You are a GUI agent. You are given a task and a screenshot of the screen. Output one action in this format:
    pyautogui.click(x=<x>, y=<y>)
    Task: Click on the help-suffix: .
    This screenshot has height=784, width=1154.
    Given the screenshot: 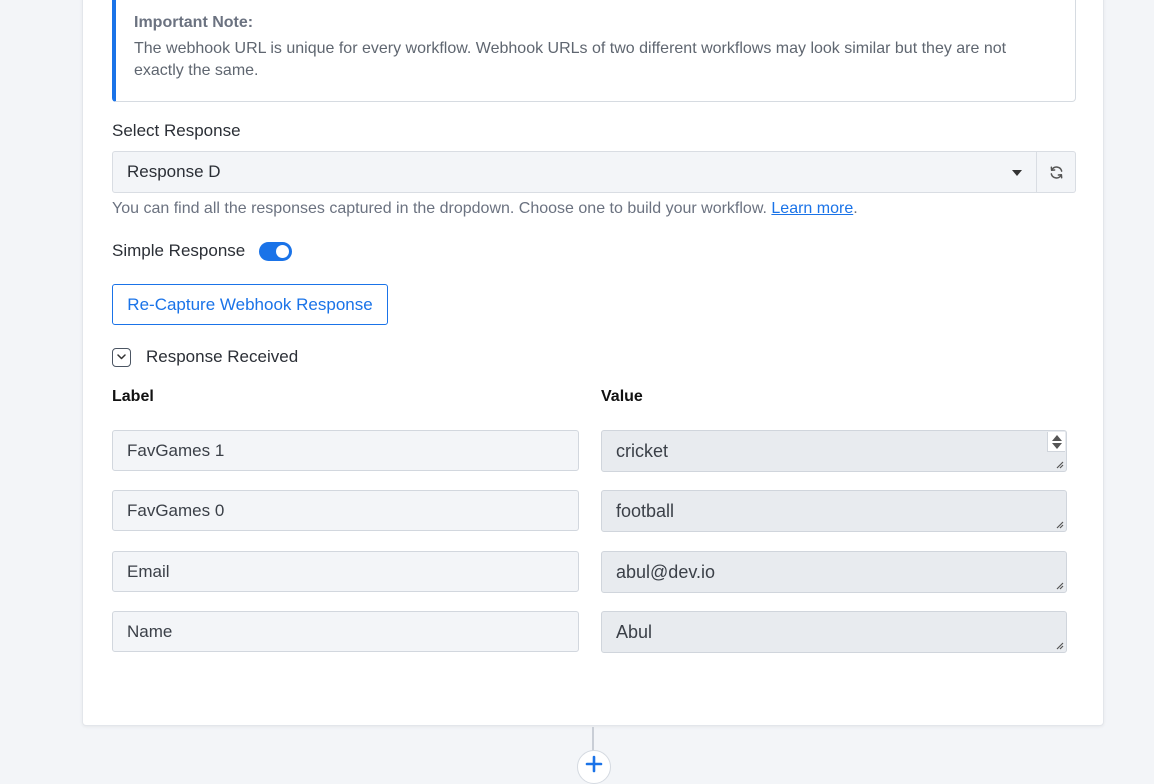 What is the action you would take?
    pyautogui.click(x=855, y=208)
    